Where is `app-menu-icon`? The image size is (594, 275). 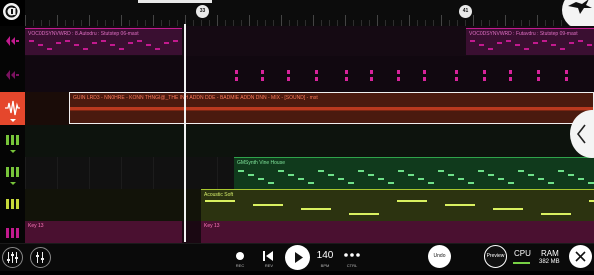 app-menu-icon is located at coordinates (11, 11).